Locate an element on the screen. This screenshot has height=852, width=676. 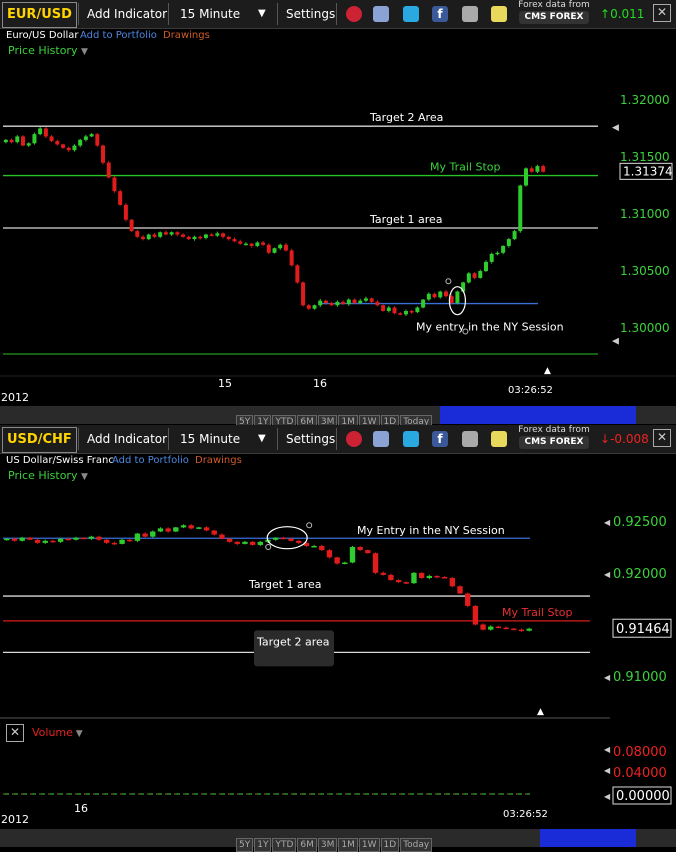
volume-menu: Volume ▼ is located at coordinates (57, 732).